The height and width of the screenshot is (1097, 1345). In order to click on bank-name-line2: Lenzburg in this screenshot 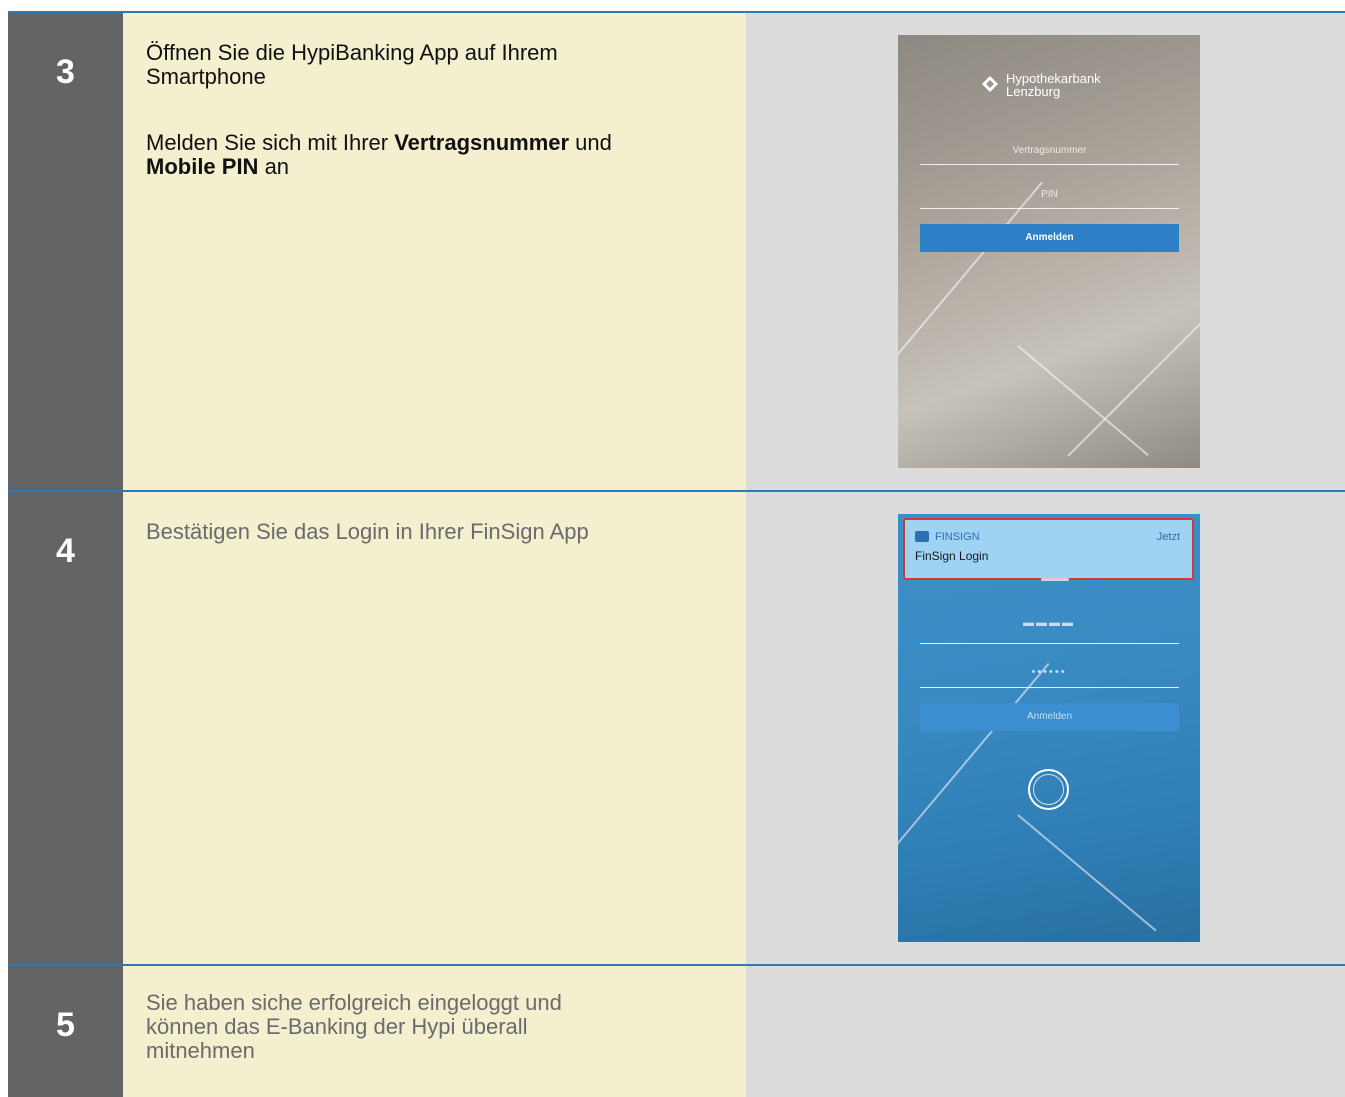, I will do `click(1033, 91)`.